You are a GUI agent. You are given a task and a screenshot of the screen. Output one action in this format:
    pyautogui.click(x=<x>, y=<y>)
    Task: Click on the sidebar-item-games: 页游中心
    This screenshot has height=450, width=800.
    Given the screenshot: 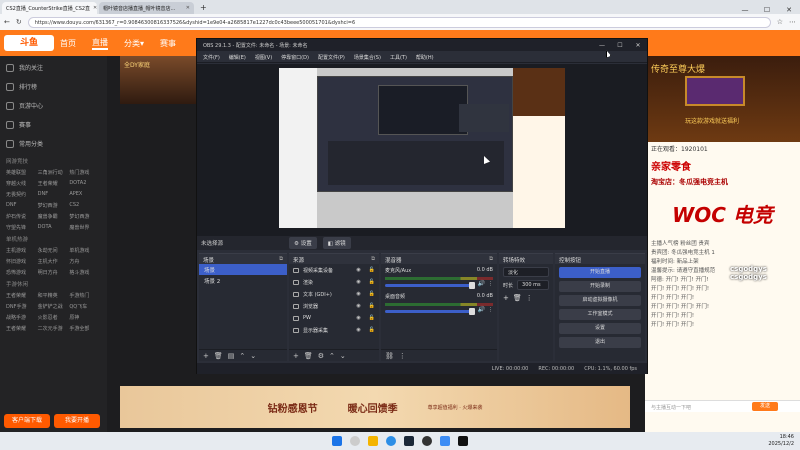 What is the action you would take?
    pyautogui.click(x=53, y=105)
    